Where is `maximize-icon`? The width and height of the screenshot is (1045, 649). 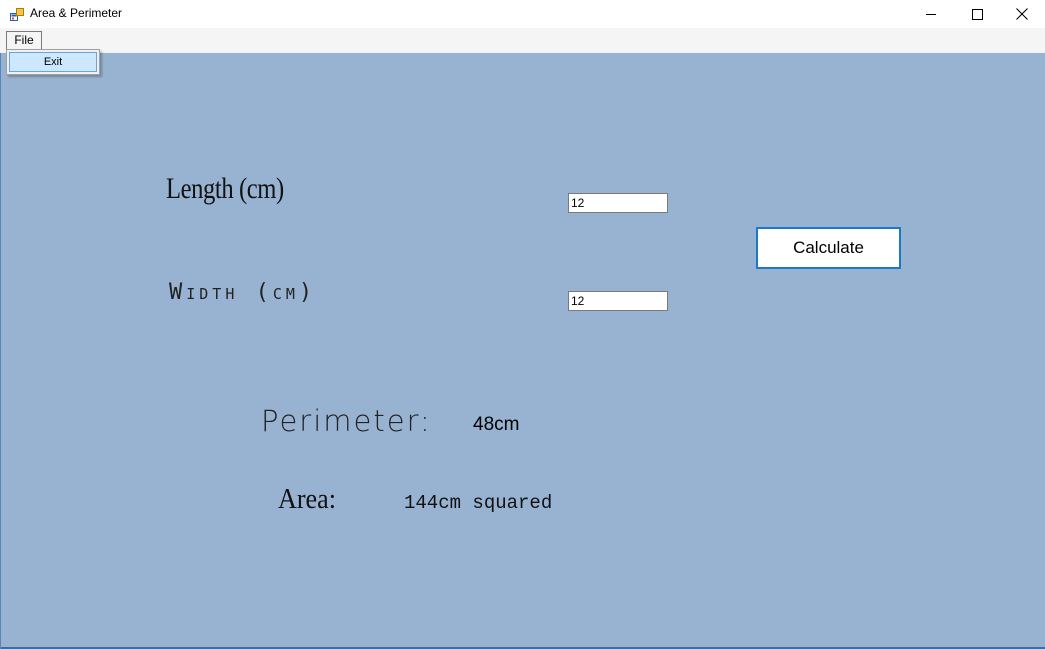 maximize-icon is located at coordinates (977, 14).